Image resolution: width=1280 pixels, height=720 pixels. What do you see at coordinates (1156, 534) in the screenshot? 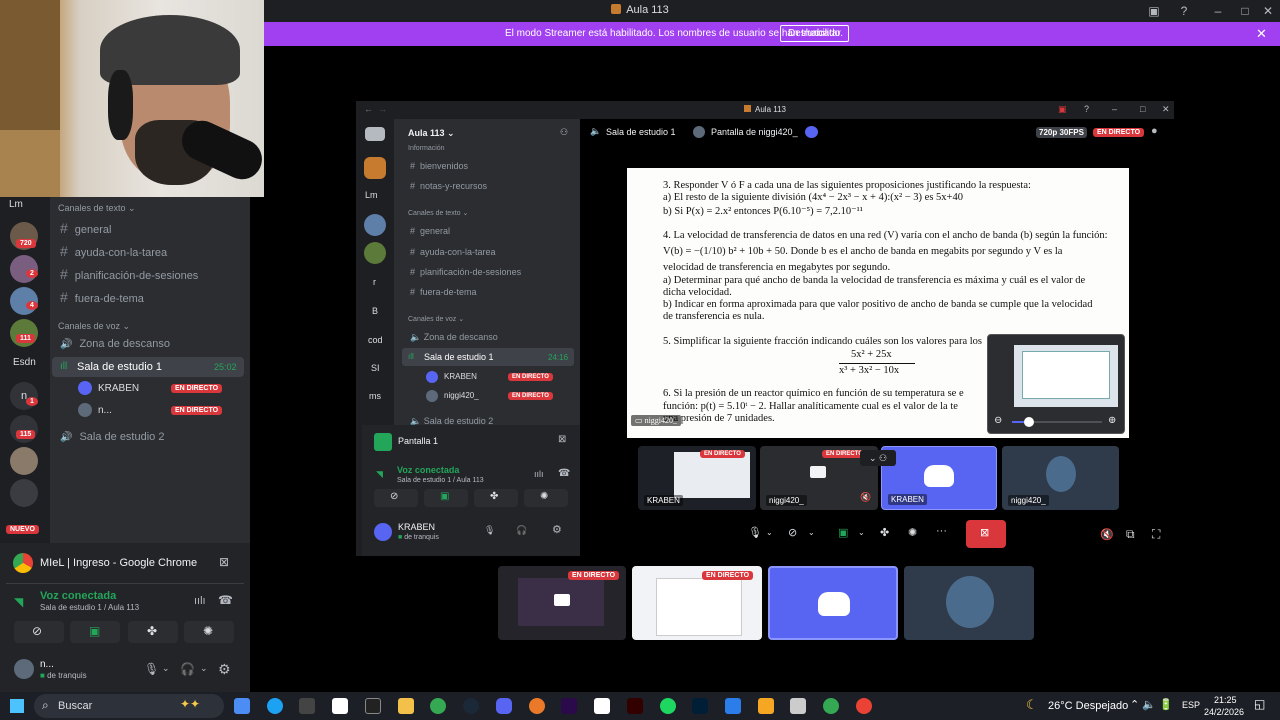
I see `fullscreen-icon: ⛶` at bounding box center [1156, 534].